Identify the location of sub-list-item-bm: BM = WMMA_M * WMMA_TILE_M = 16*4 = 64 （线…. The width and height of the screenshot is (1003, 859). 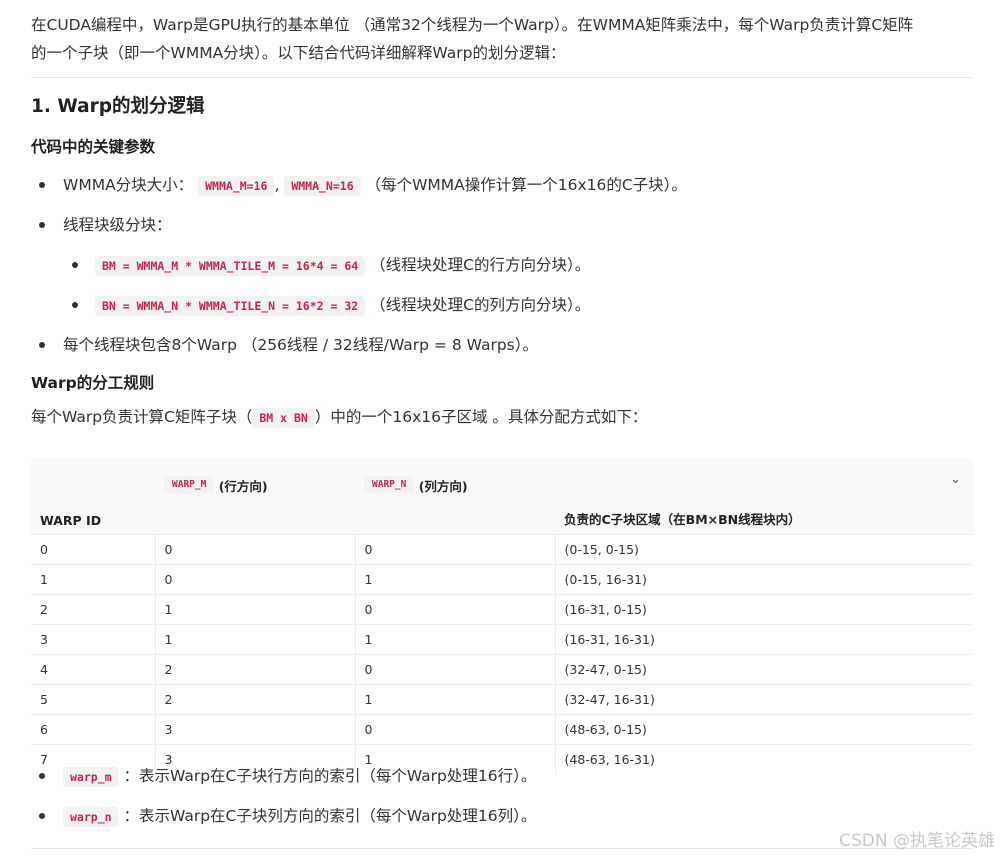
(502, 265).